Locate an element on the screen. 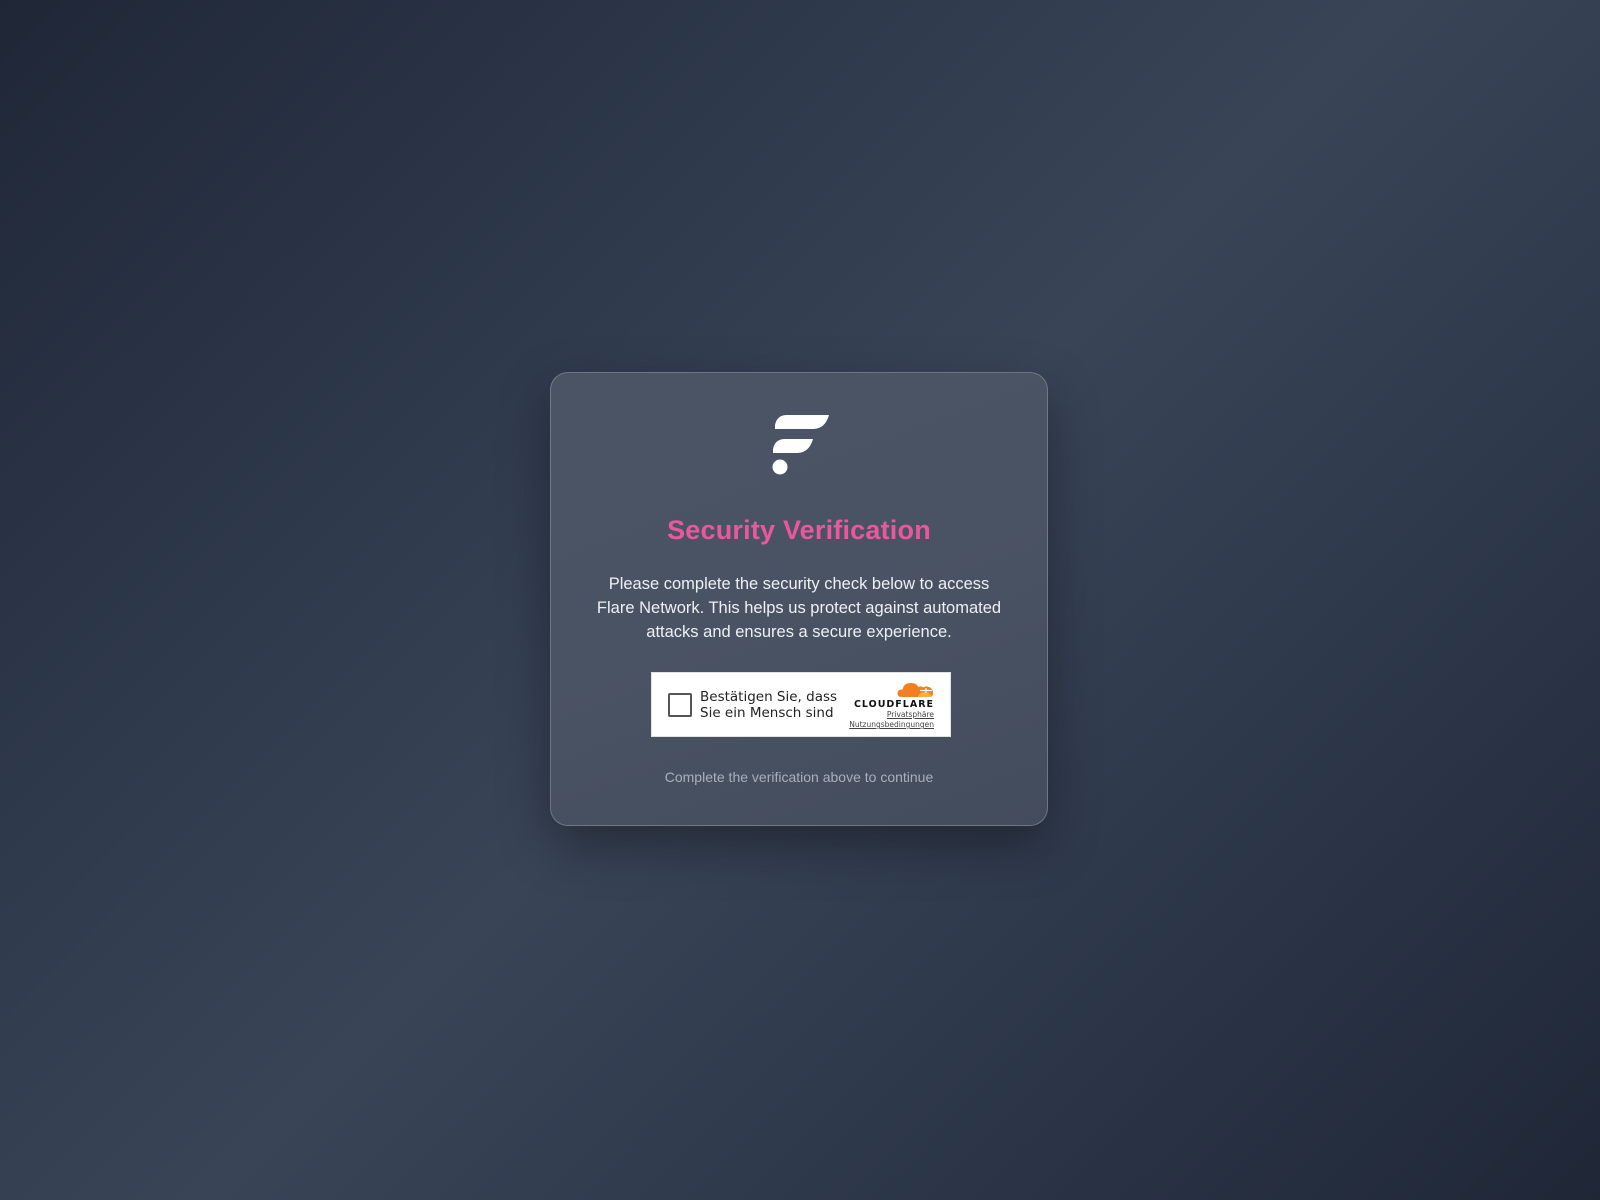 The height and width of the screenshot is (1200, 1600). cloudflare-brand-text: CLOUDFLARE is located at coordinates (893, 704).